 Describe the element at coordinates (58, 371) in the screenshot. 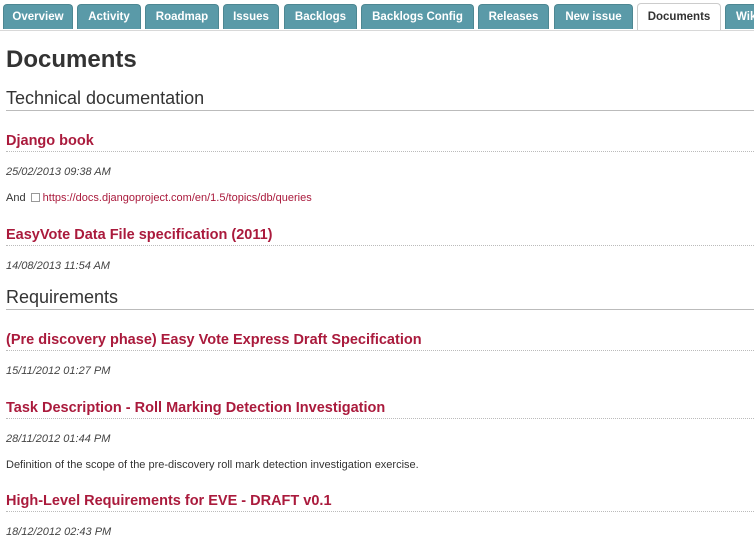

I see `document-date: 15/11/2012 01:27 PM` at that location.